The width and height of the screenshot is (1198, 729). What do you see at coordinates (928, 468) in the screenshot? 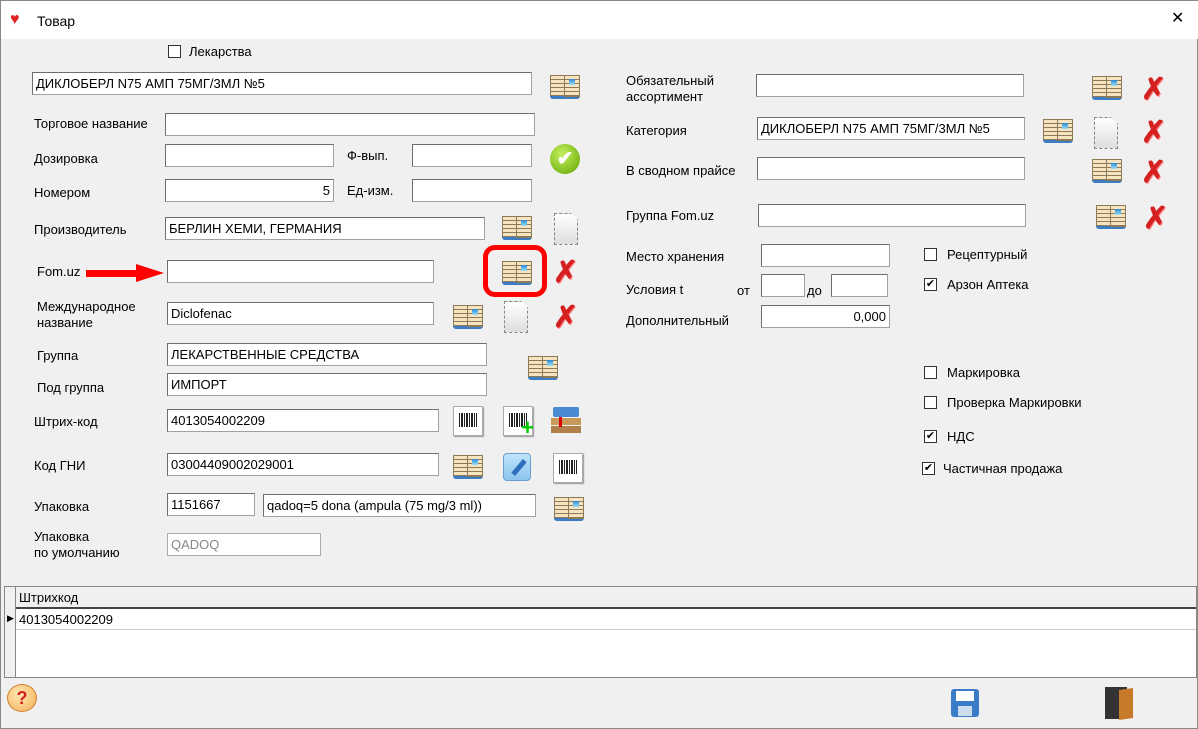
I see `partial-sale-checkbox: ✔` at bounding box center [928, 468].